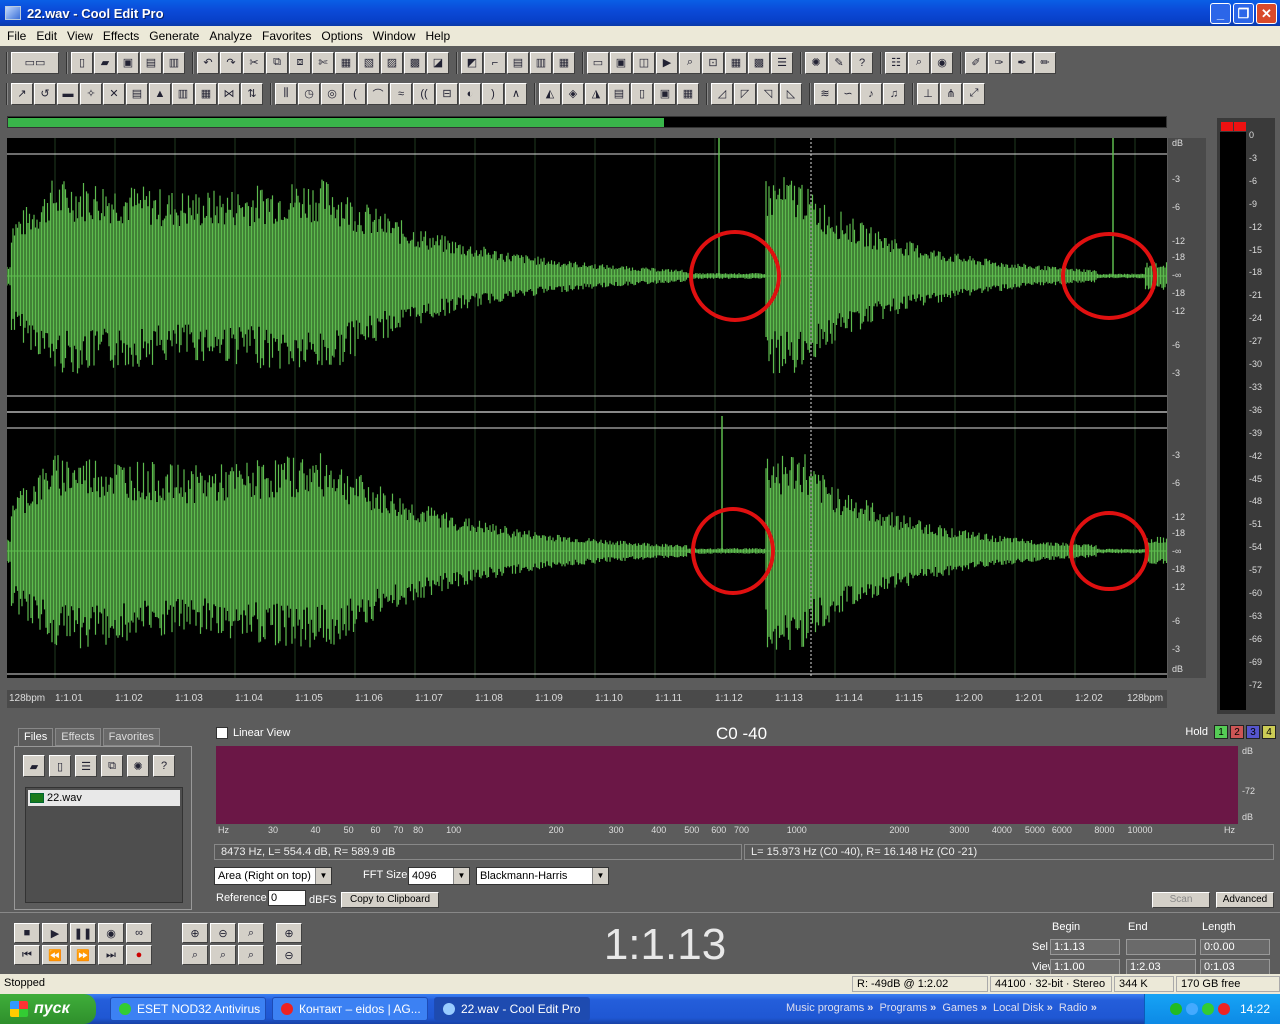  I want to click on quick-link-local-disk: Local Disk, so click(1023, 1008).